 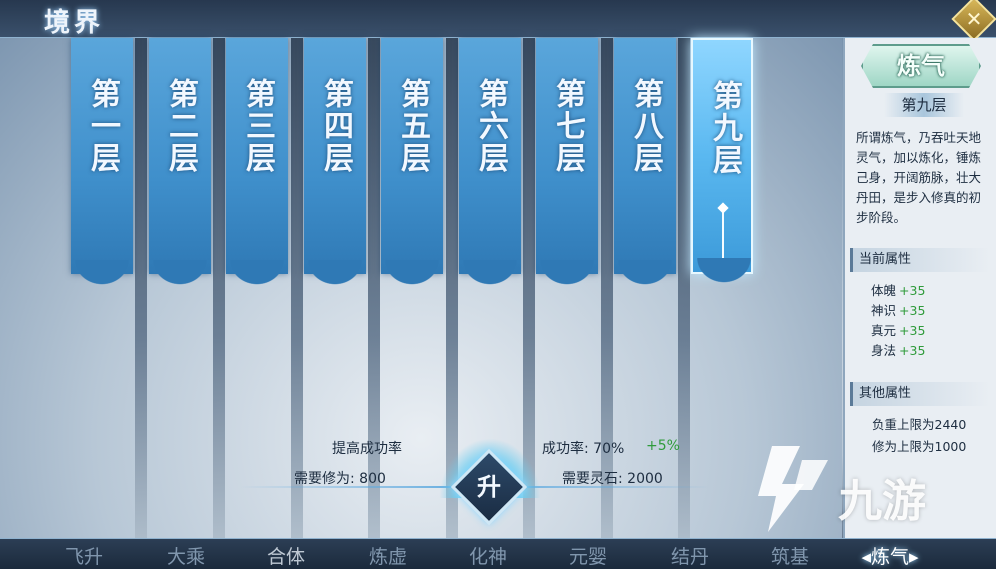 I want to click on watermark-text: 九游, so click(x=882, y=501).